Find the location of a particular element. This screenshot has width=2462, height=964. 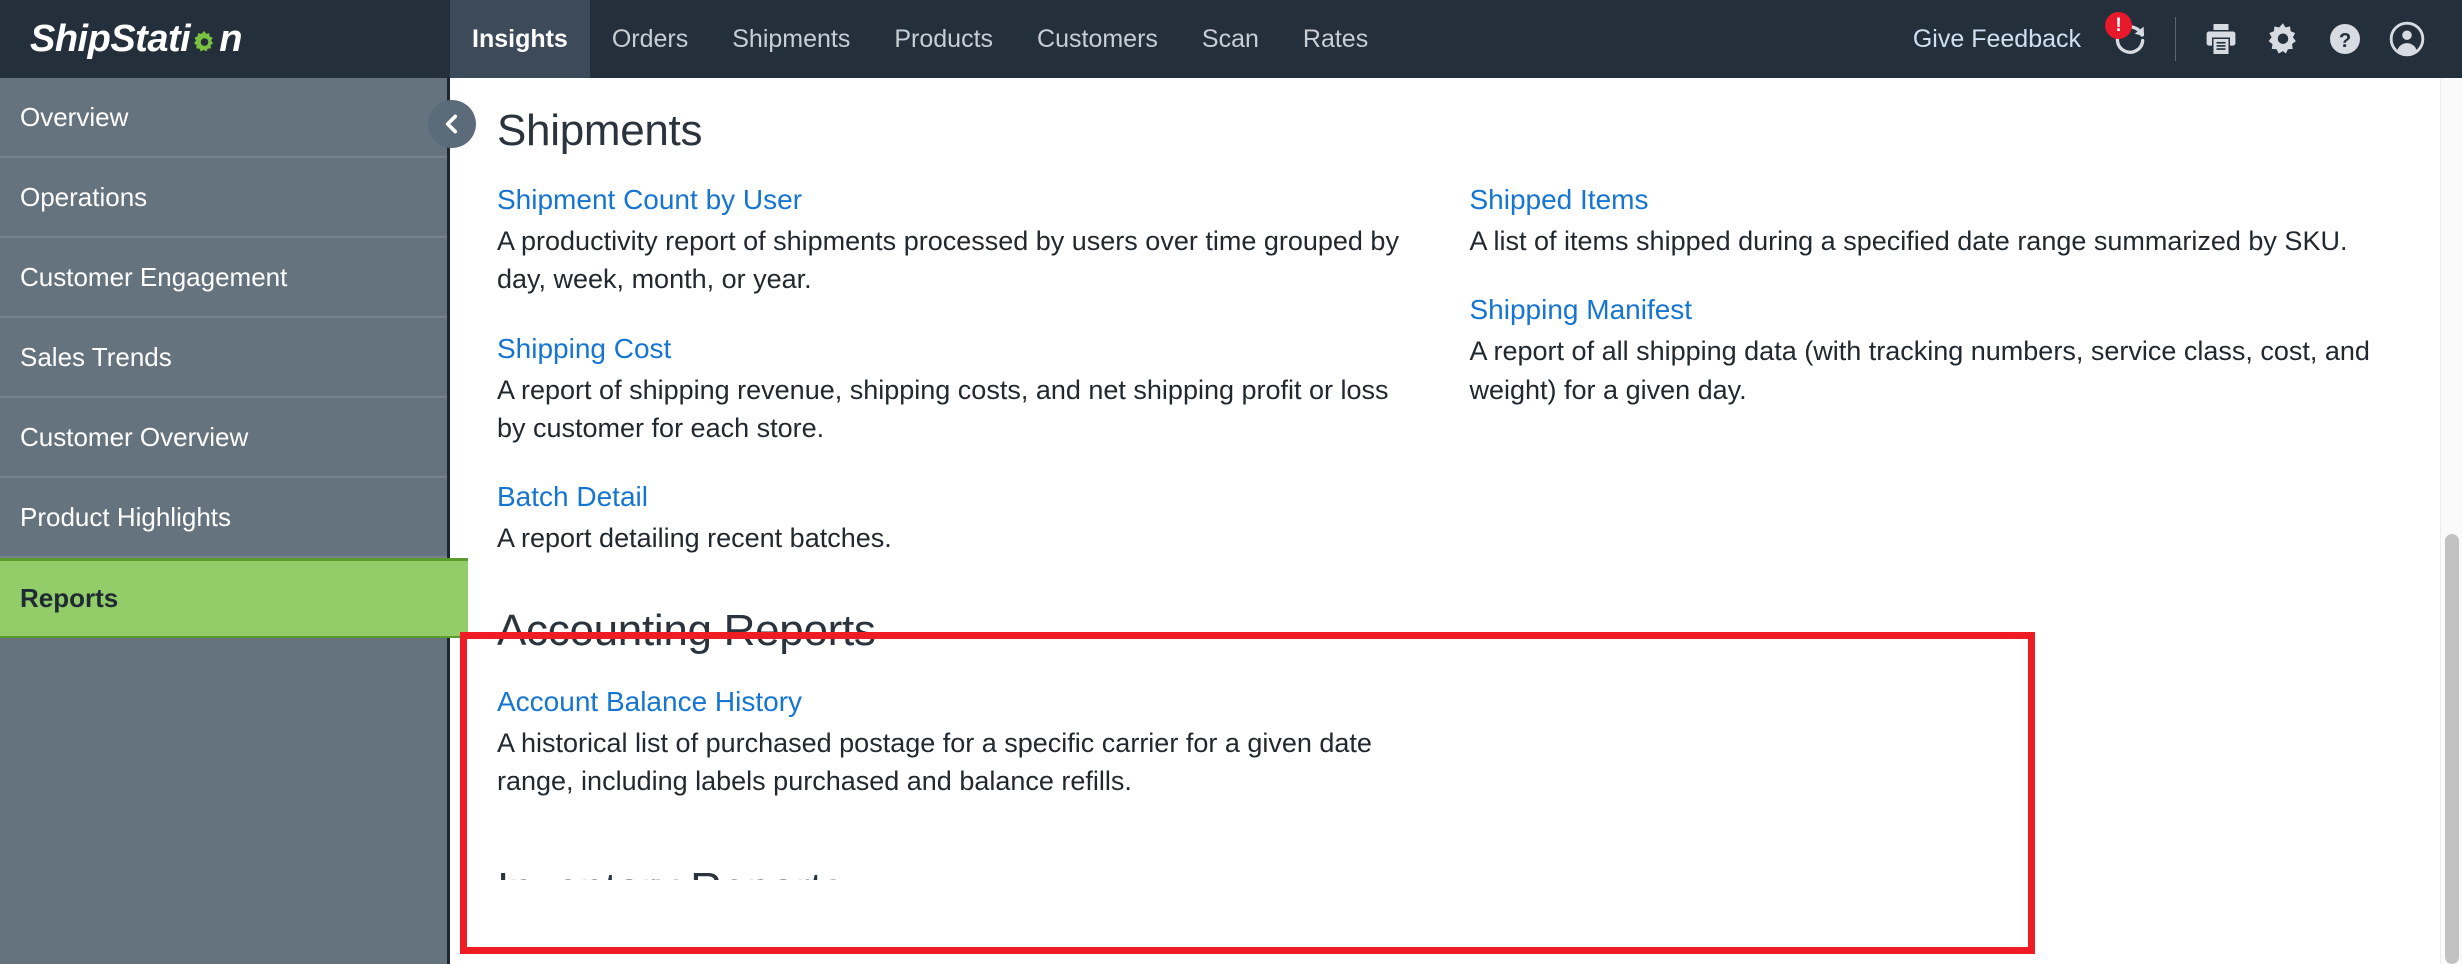

print-button is located at coordinates (2221, 39).